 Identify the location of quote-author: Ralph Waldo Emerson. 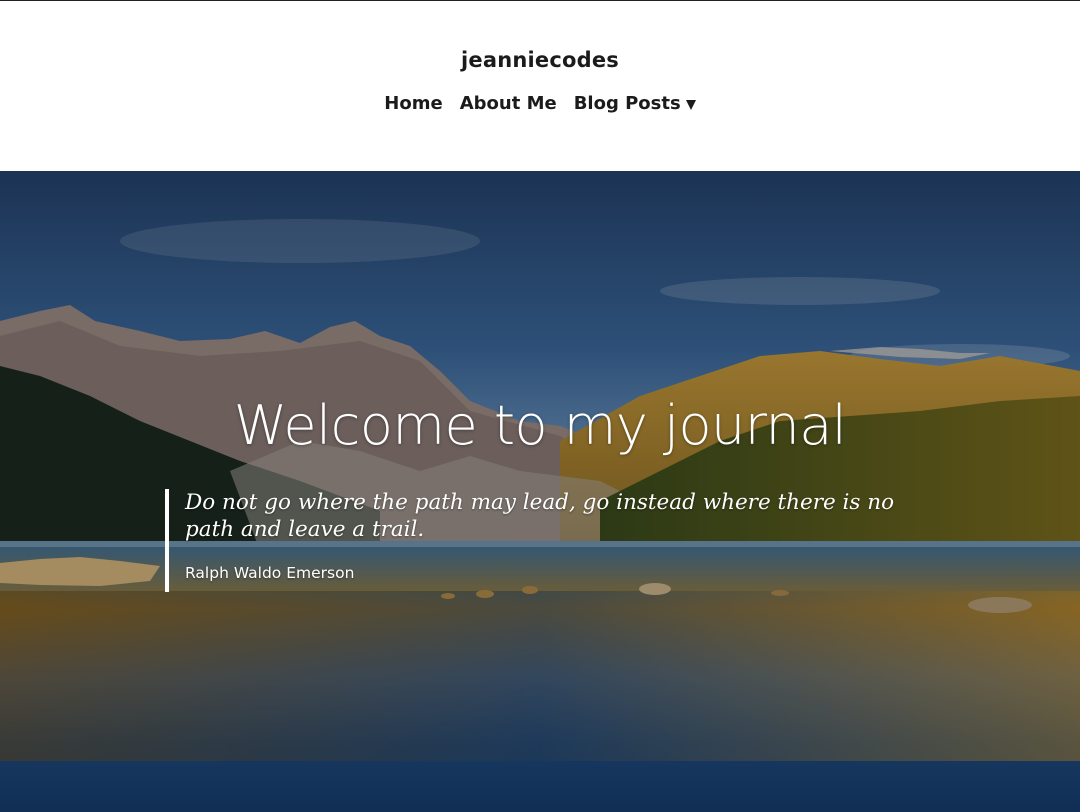
(270, 573).